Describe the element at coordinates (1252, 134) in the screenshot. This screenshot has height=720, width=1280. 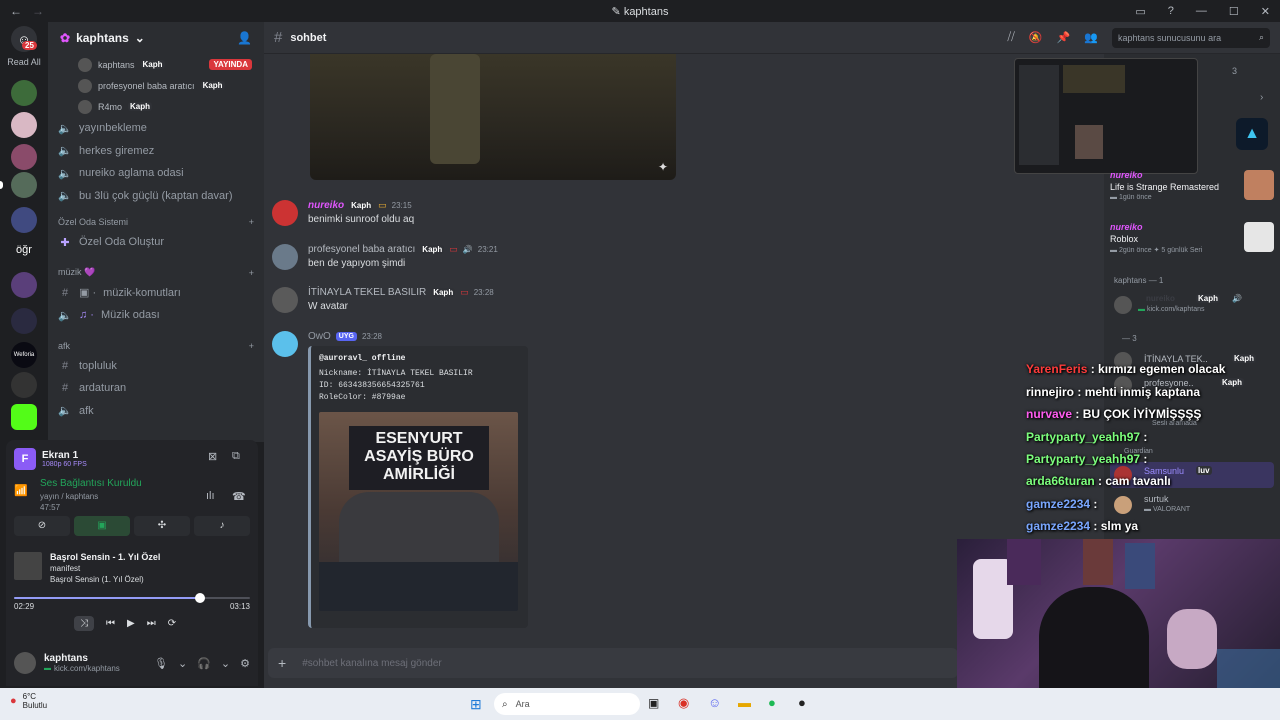
I see `app-logo: ▲` at that location.